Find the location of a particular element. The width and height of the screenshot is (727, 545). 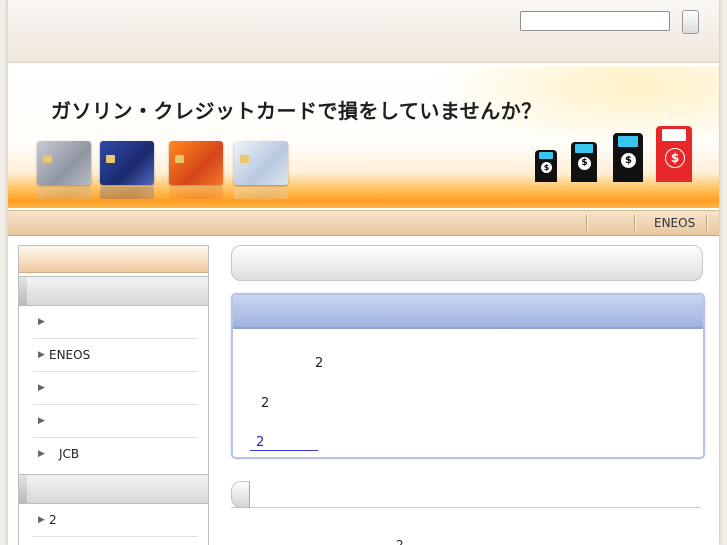

sidebar-list: ▶ ▶ ENEOS ▶ ▶ ▶ JCB is located at coordinates (115, 388).